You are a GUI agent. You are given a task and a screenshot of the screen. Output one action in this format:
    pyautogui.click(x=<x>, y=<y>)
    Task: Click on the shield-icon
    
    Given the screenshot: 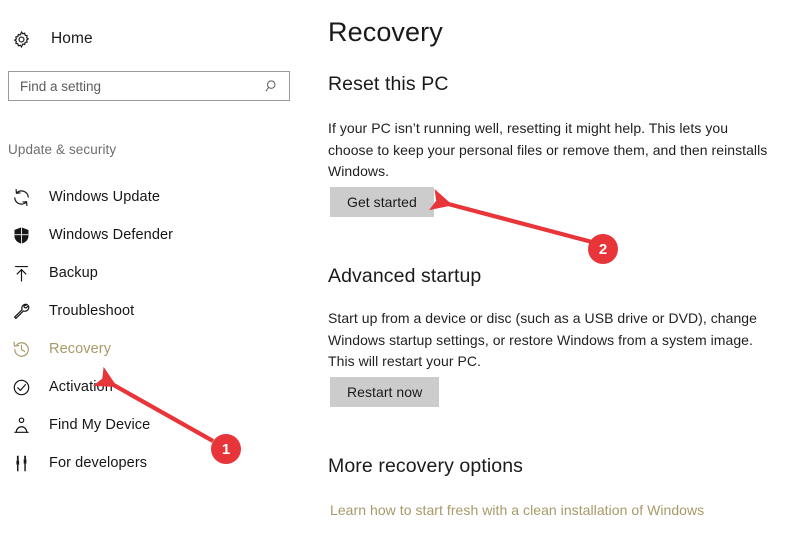 What is the action you would take?
    pyautogui.click(x=21, y=235)
    